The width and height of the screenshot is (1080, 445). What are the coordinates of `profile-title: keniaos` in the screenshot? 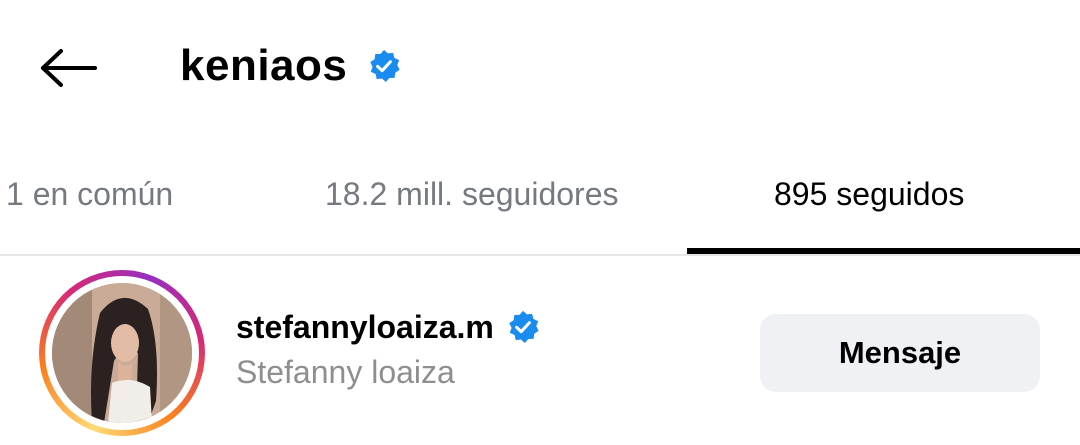 It's located at (290, 66).